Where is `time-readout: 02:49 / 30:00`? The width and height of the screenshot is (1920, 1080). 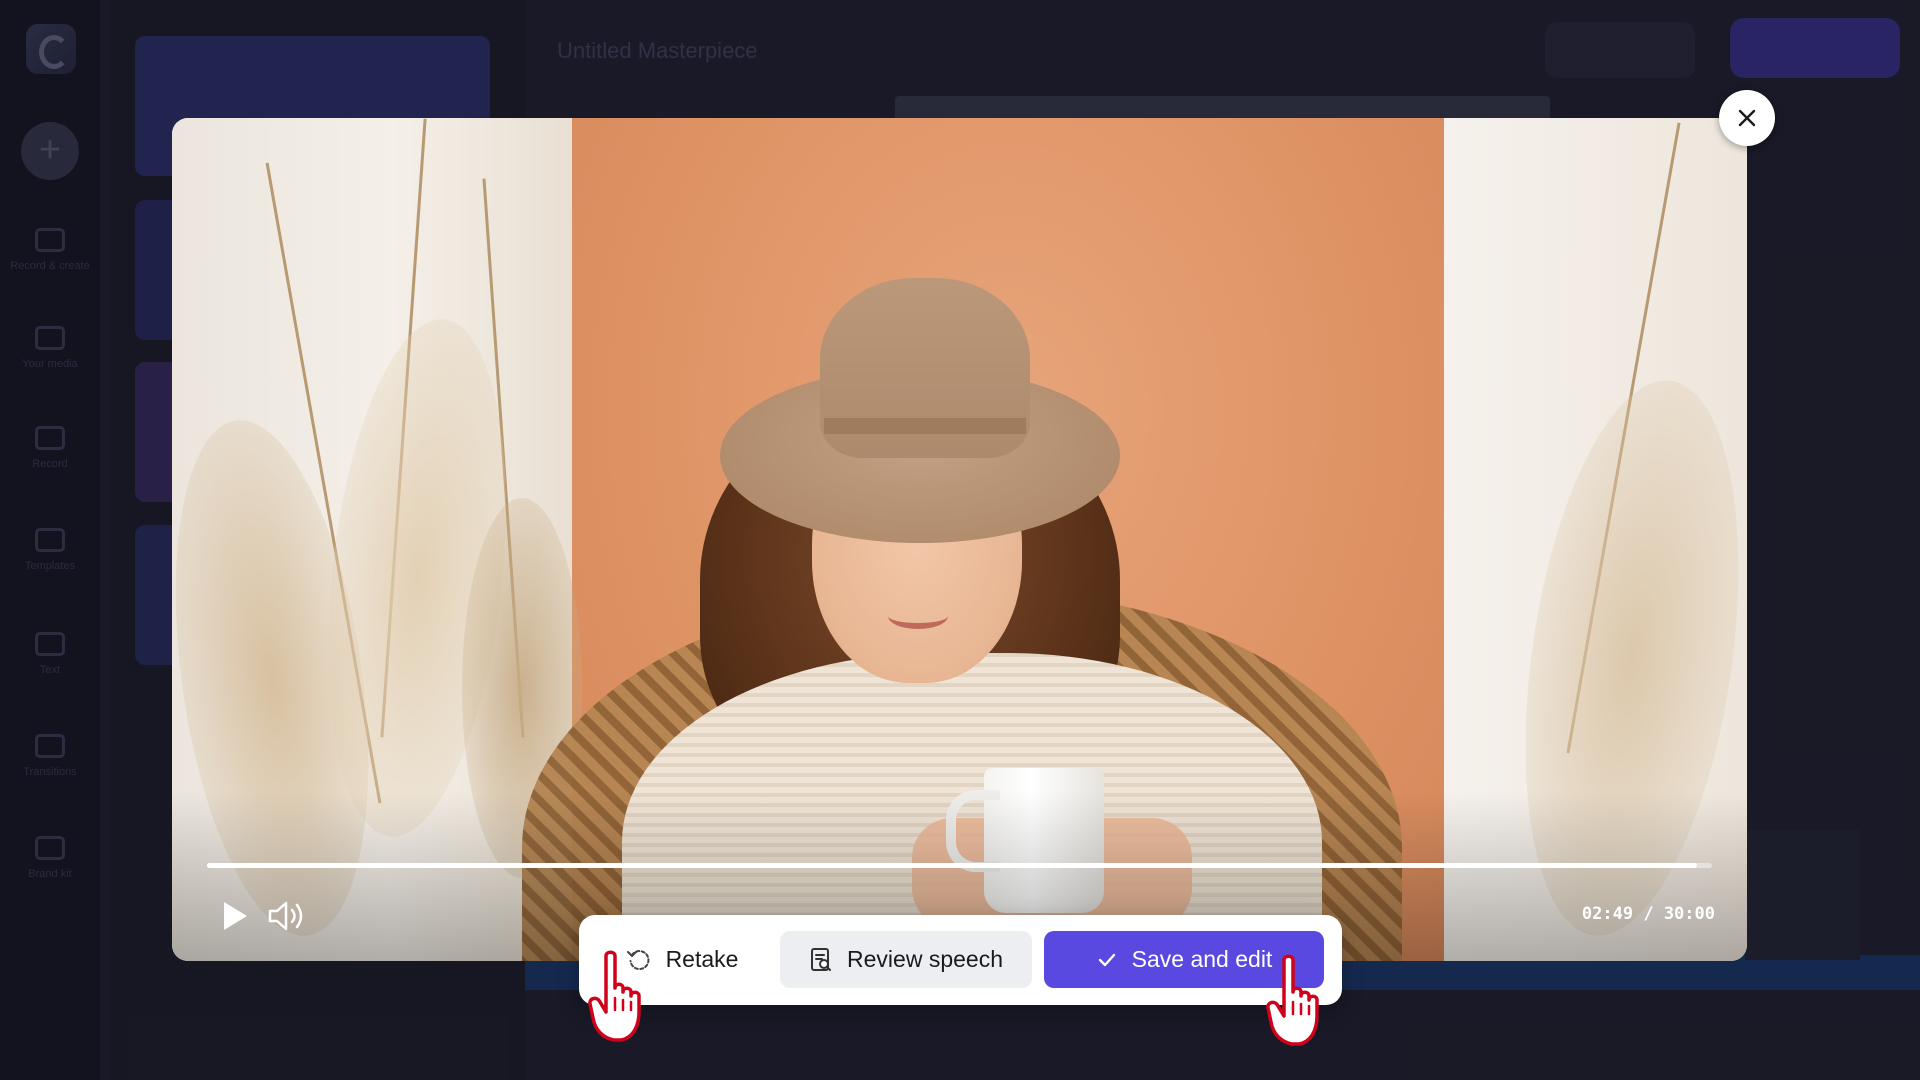
time-readout: 02:49 / 30:00 is located at coordinates (1648, 914).